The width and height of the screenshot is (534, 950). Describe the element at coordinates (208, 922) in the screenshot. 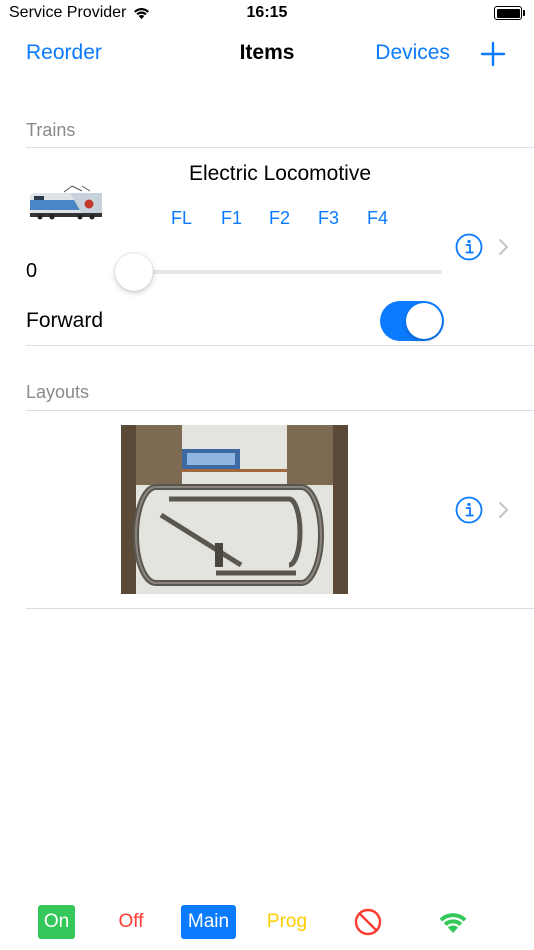

I see `main-track-button: Main` at that location.